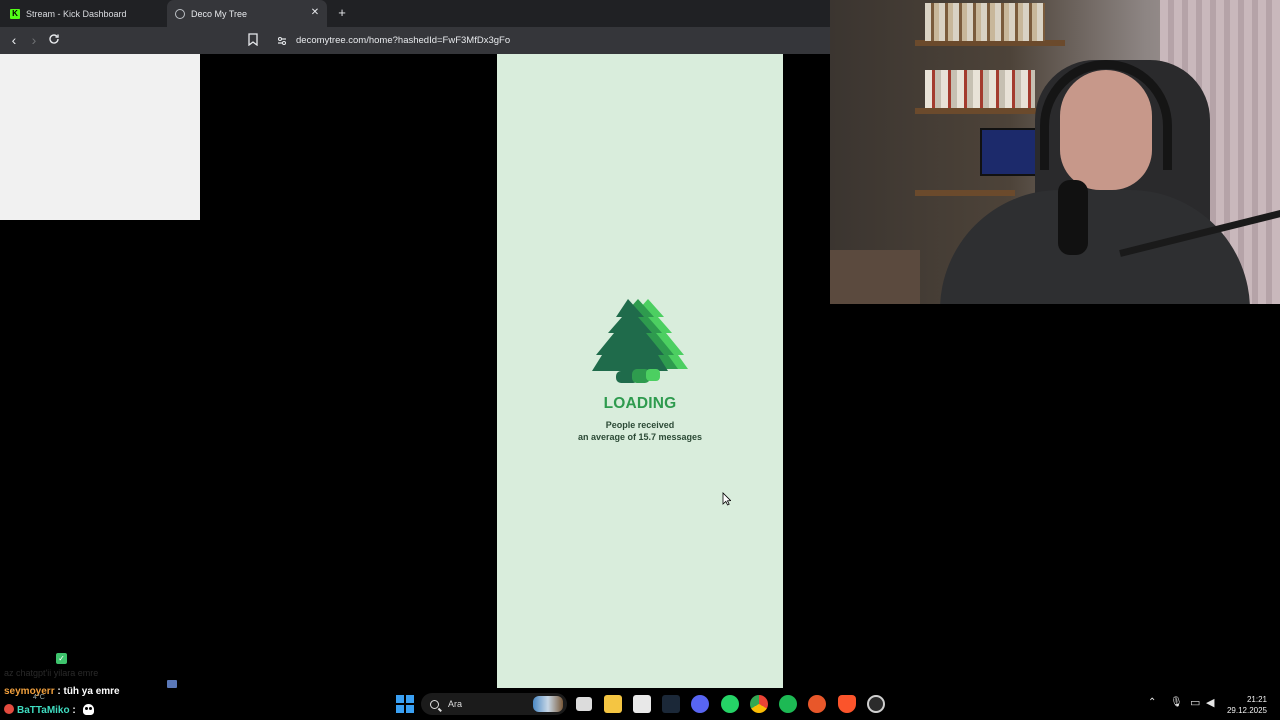 The image size is (1280, 720). I want to click on whatsapp-icon, so click(730, 704).